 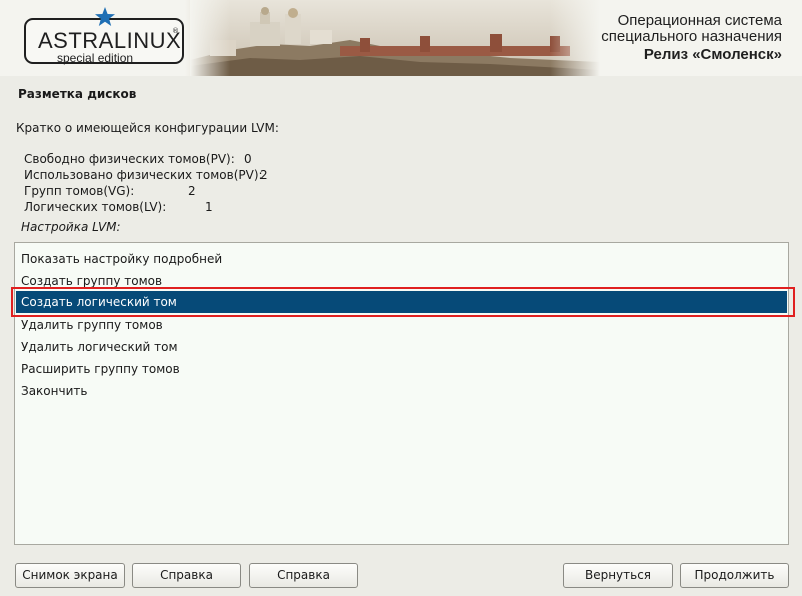 What do you see at coordinates (401, 391) in the screenshot?
I see `list-item-finish: Закончить` at bounding box center [401, 391].